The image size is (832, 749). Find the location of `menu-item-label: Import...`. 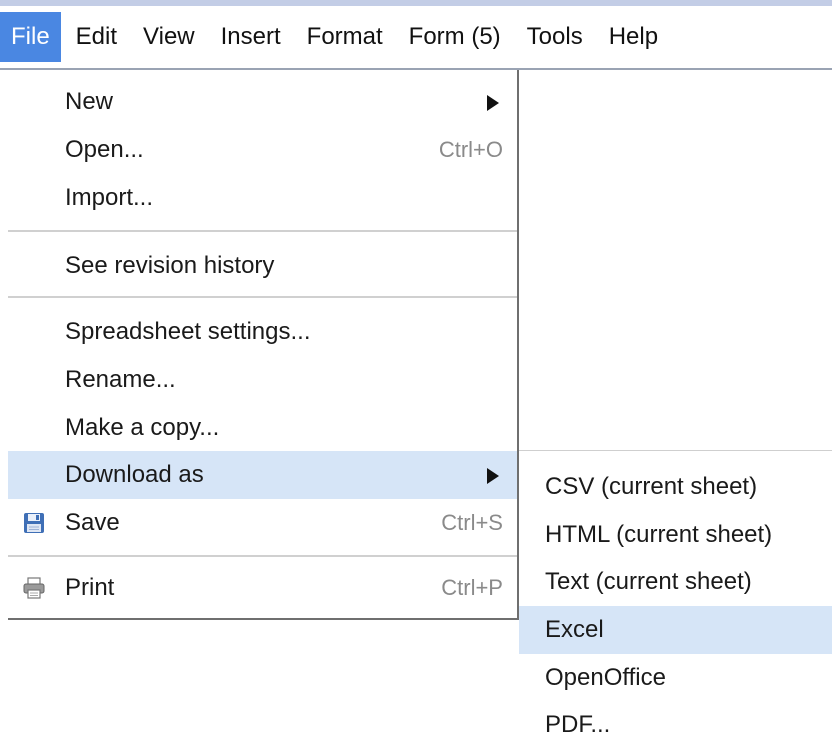

menu-item-label: Import... is located at coordinates (109, 197).